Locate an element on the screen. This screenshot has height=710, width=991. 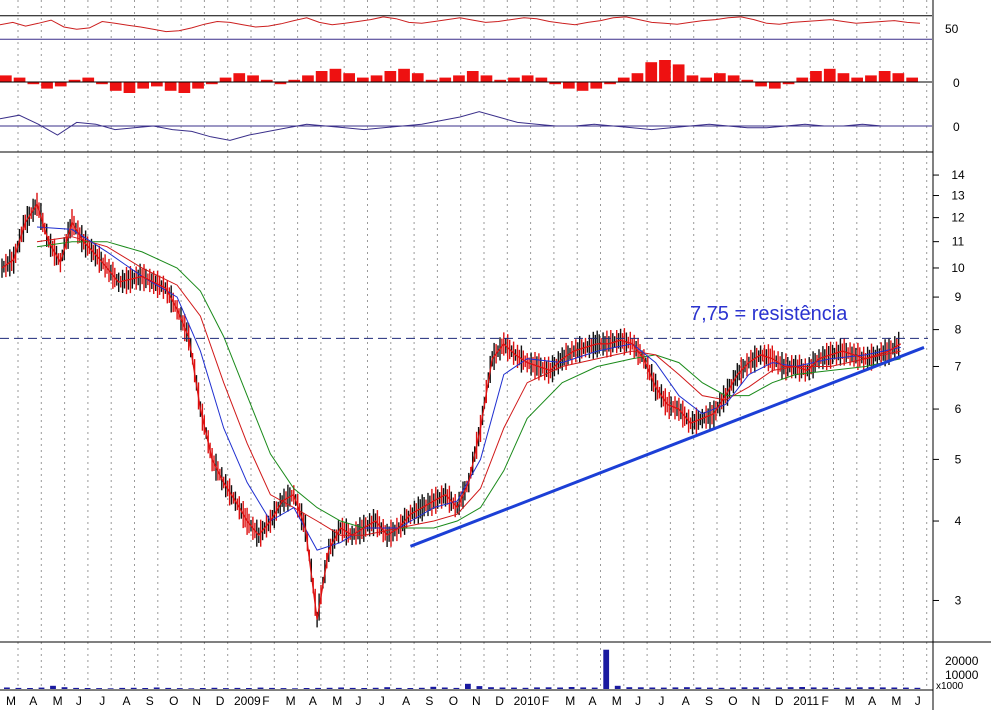
month-label: 2011 is located at coordinates (806, 701).